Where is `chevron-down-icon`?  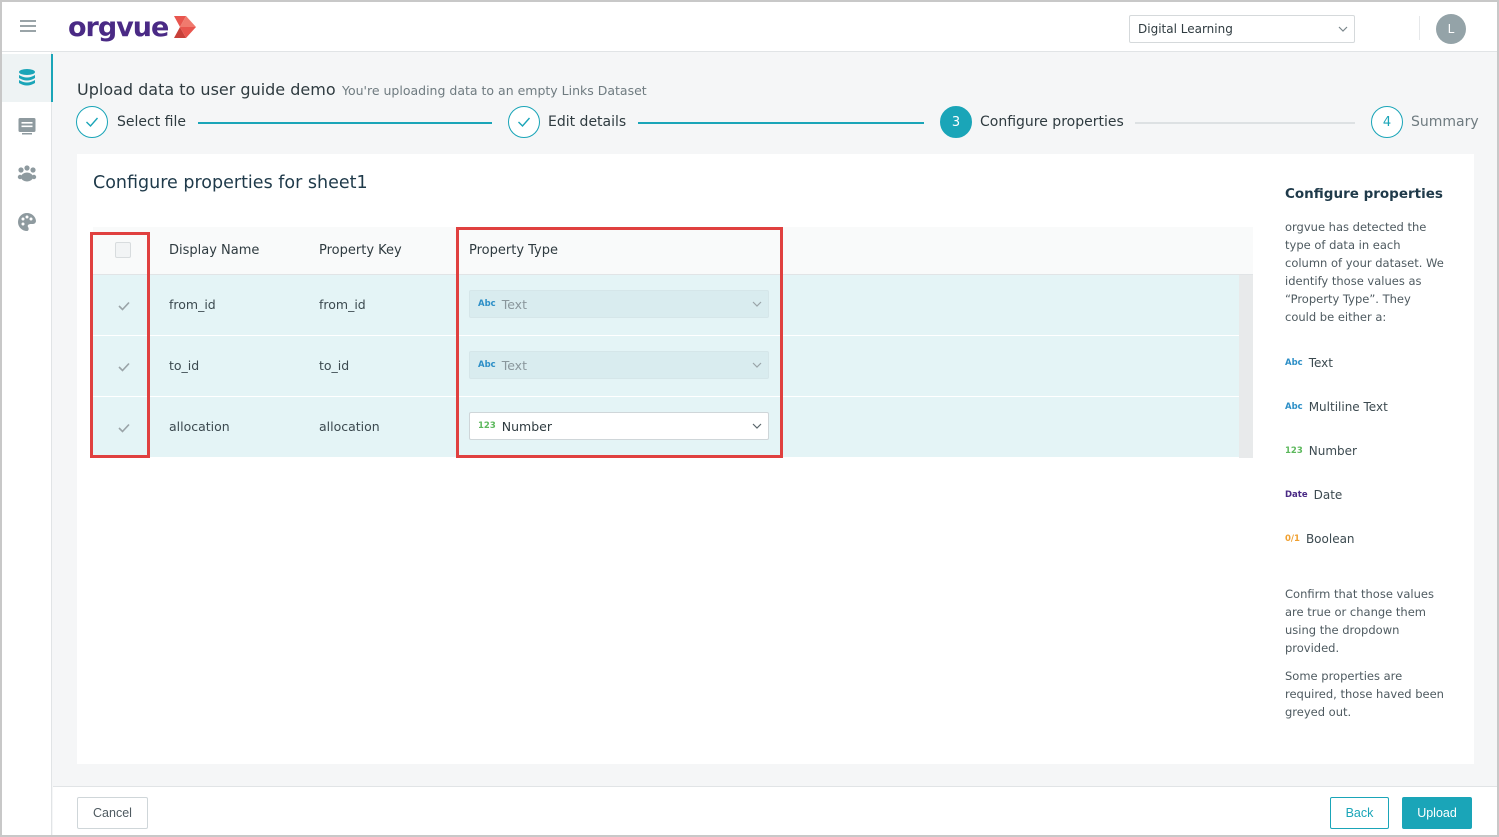 chevron-down-icon is located at coordinates (1343, 29).